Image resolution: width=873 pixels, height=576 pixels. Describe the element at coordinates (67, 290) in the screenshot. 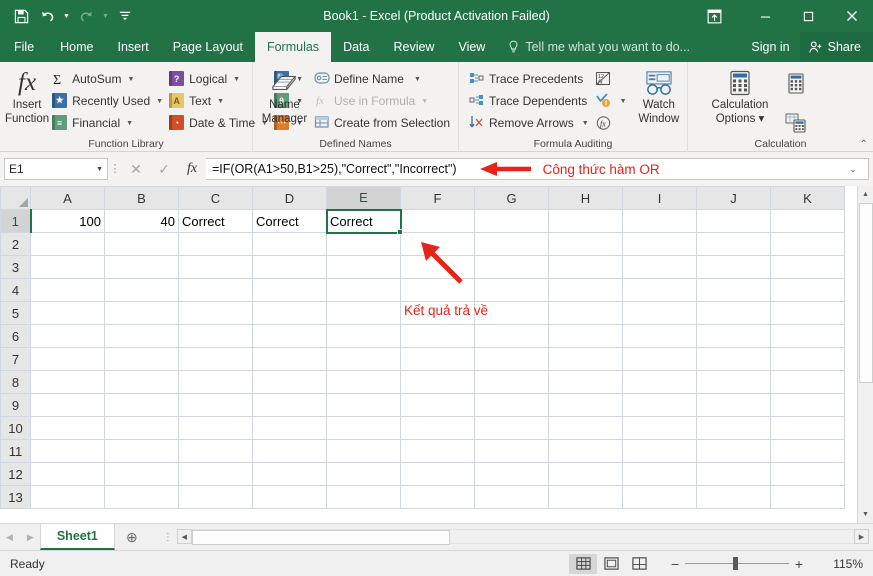

I see `cell-A4` at that location.